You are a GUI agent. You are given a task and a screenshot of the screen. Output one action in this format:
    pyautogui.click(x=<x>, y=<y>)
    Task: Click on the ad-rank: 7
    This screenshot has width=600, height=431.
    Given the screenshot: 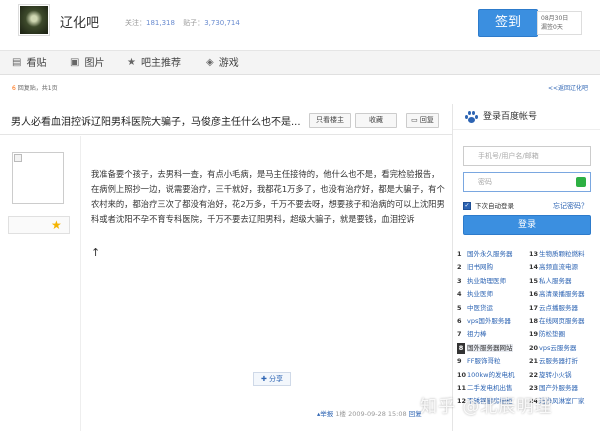 What is the action you would take?
    pyautogui.click(x=459, y=334)
    